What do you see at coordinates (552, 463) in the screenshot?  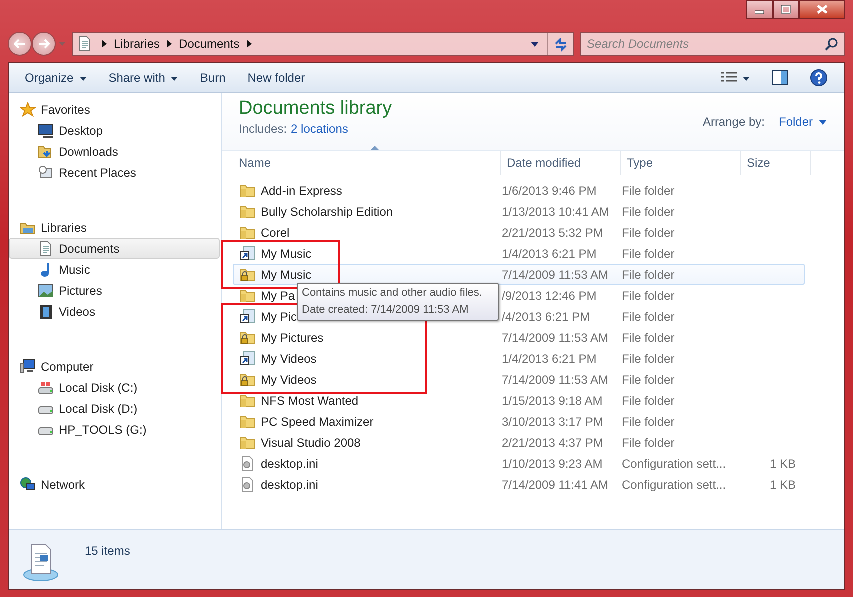 I see `date-cell: 1/10/2013 9:23 AM` at bounding box center [552, 463].